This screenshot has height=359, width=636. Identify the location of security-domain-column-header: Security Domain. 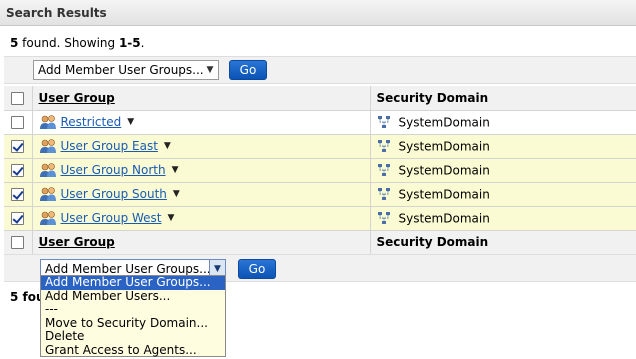
(503, 98).